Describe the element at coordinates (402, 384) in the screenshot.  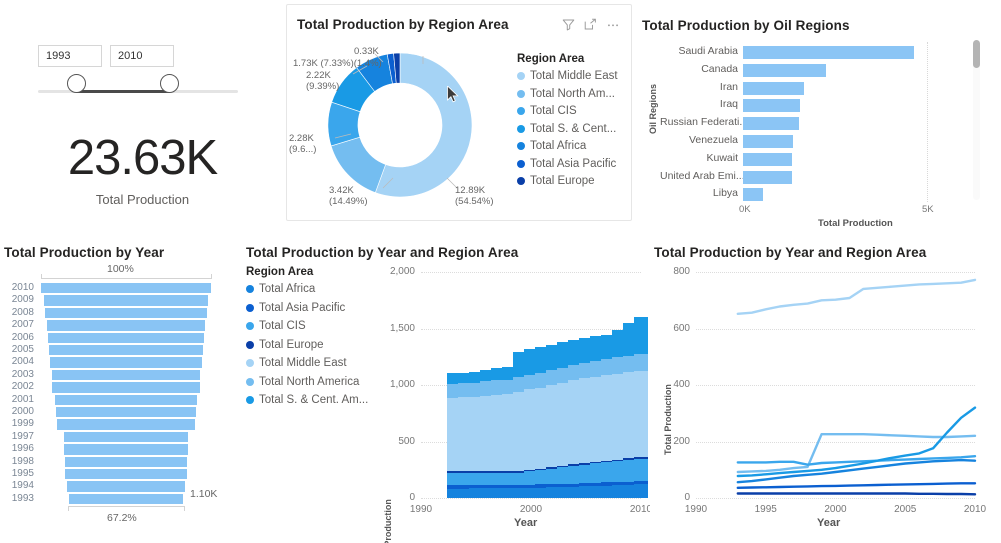
I see `stack-y-tick: 1,000` at that location.